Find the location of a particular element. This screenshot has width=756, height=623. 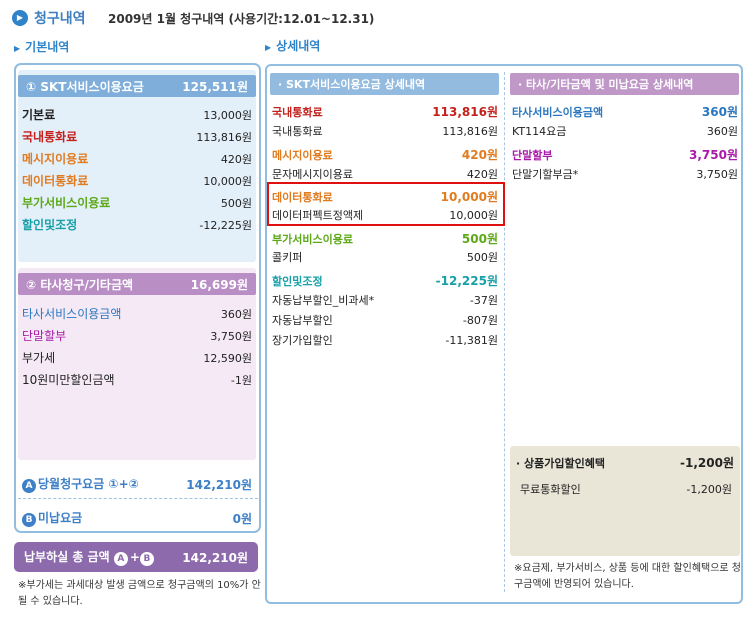

detail-item-row: 자동납부할인_비과세* -37원 is located at coordinates (385, 300).